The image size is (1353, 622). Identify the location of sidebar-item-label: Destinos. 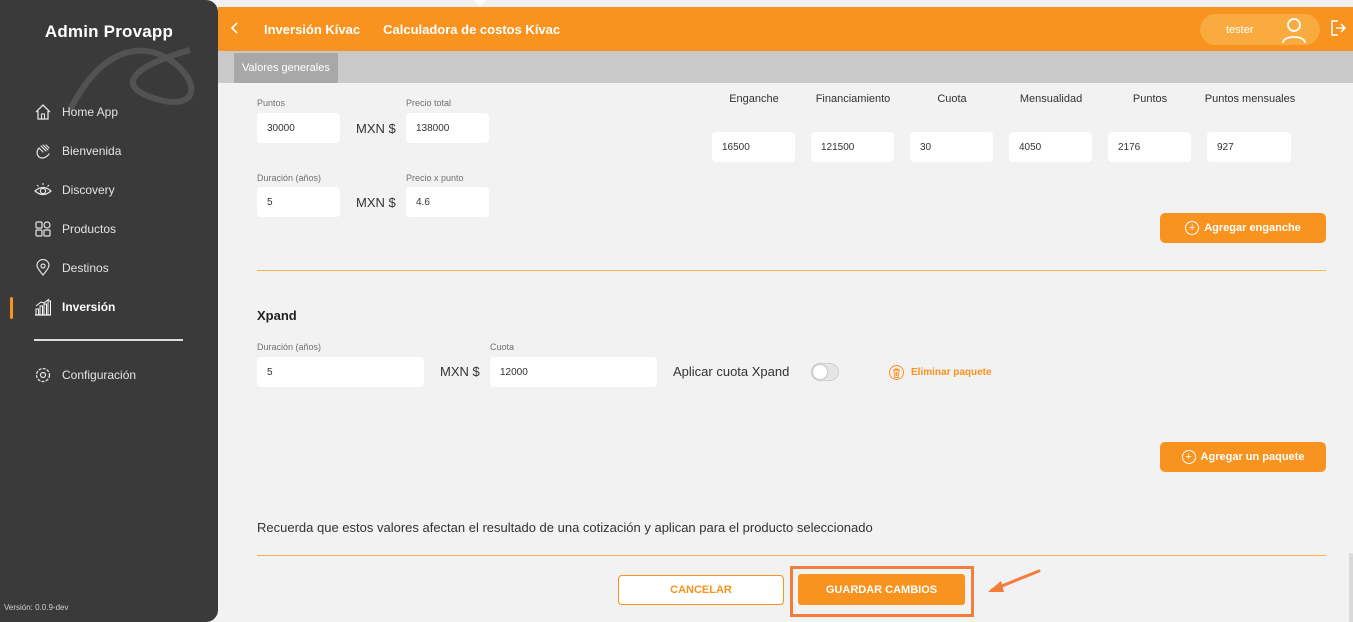
(85, 268).